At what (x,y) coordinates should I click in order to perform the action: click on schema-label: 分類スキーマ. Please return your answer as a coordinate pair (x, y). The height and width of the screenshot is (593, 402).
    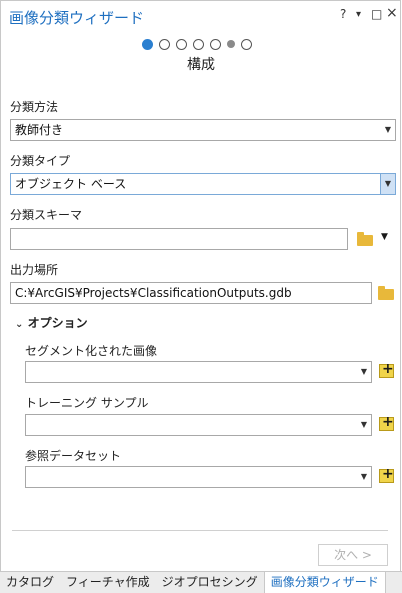
    Looking at the image, I should click on (46, 215).